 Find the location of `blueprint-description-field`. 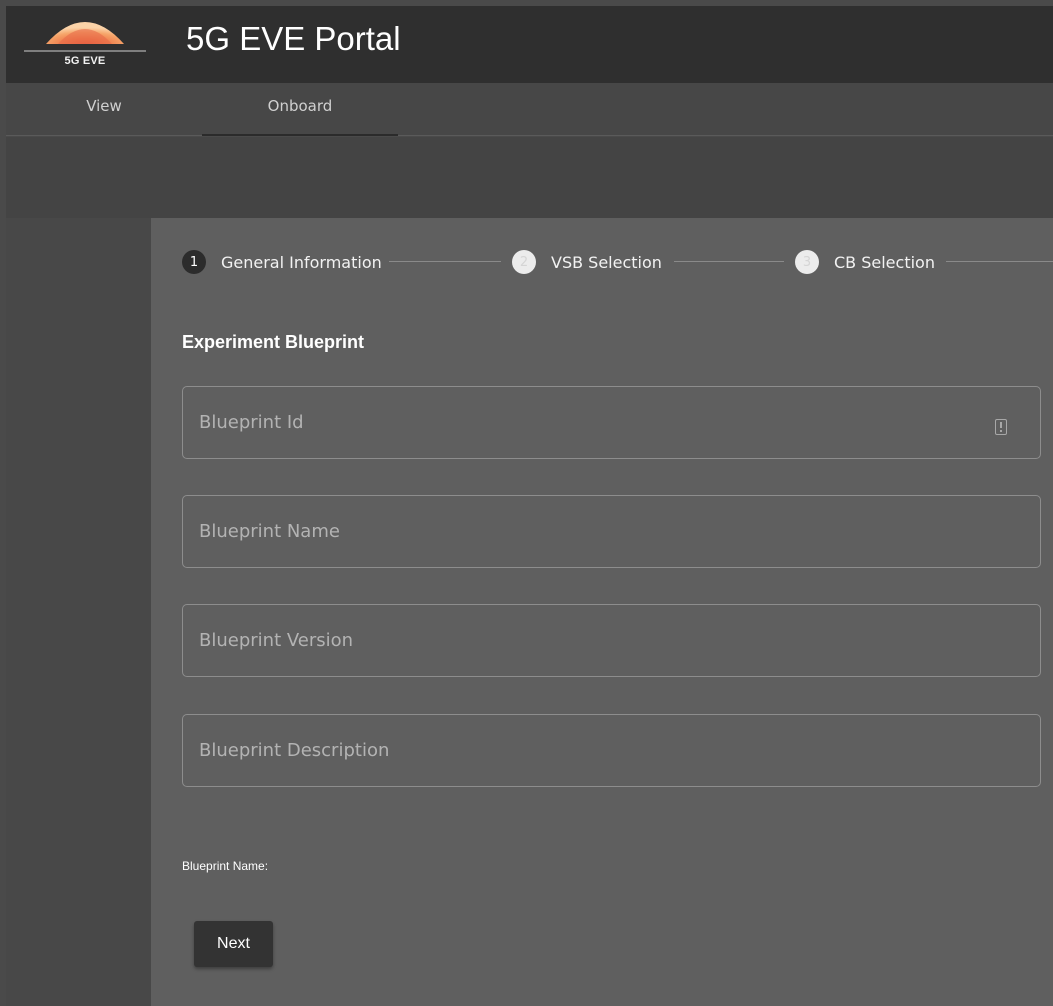

blueprint-description-field is located at coordinates (611, 750).